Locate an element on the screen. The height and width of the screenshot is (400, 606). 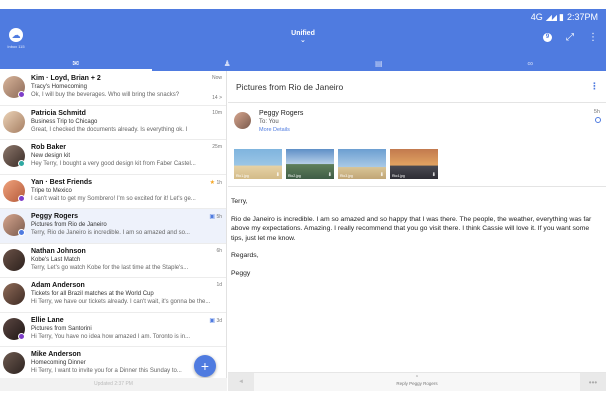
reply-bar: ◄ ⌃ Reply Peggy Rogers ••• is located at coordinates (417, 382).